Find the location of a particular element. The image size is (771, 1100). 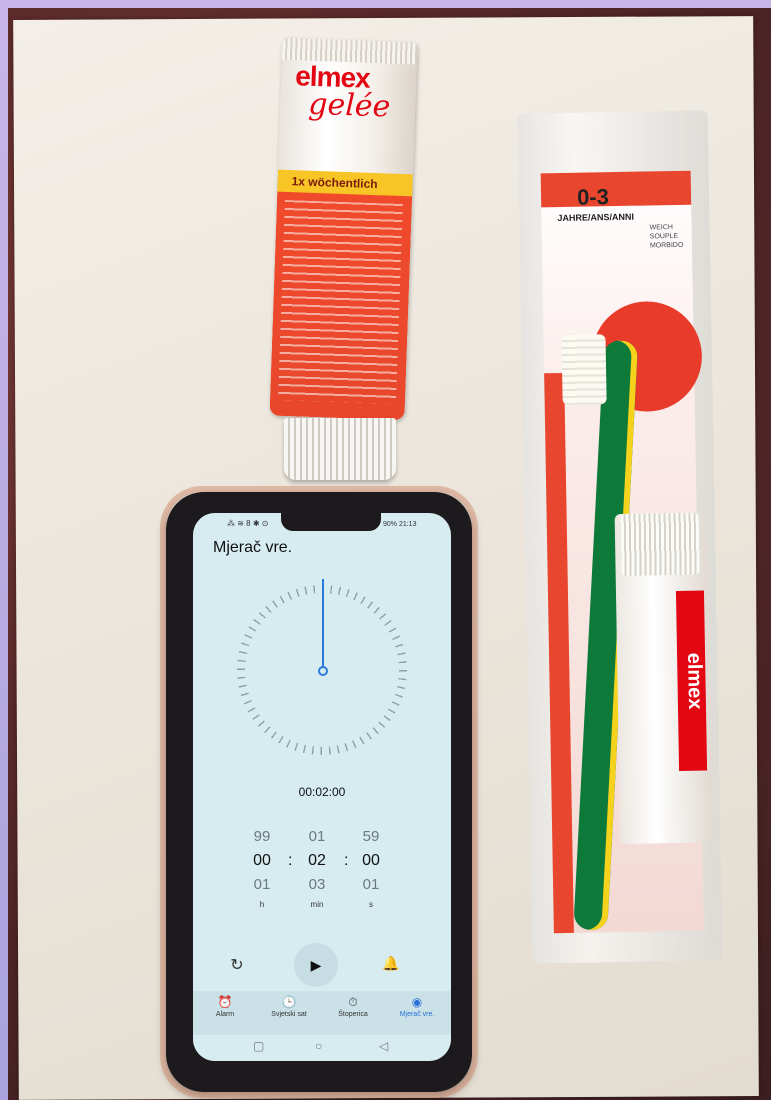

play-button: ▶ is located at coordinates (316, 965).